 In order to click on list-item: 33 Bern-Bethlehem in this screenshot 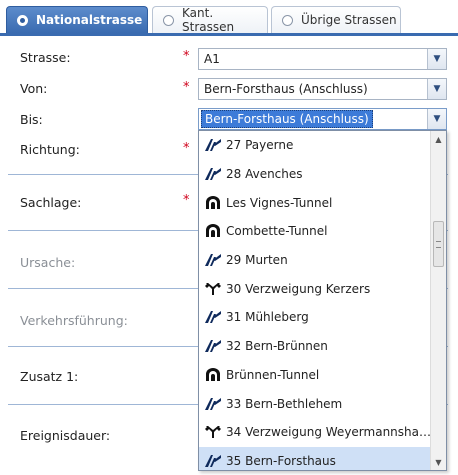, I will do `click(315, 403)`.